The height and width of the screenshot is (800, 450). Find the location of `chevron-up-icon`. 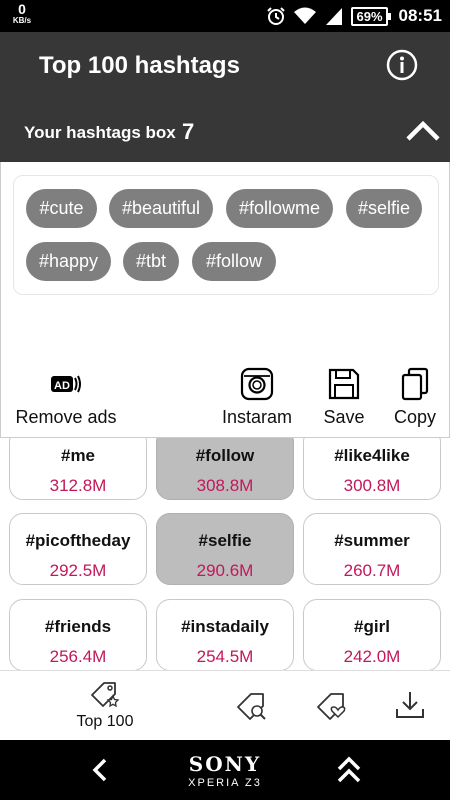

chevron-up-icon is located at coordinates (423, 130).